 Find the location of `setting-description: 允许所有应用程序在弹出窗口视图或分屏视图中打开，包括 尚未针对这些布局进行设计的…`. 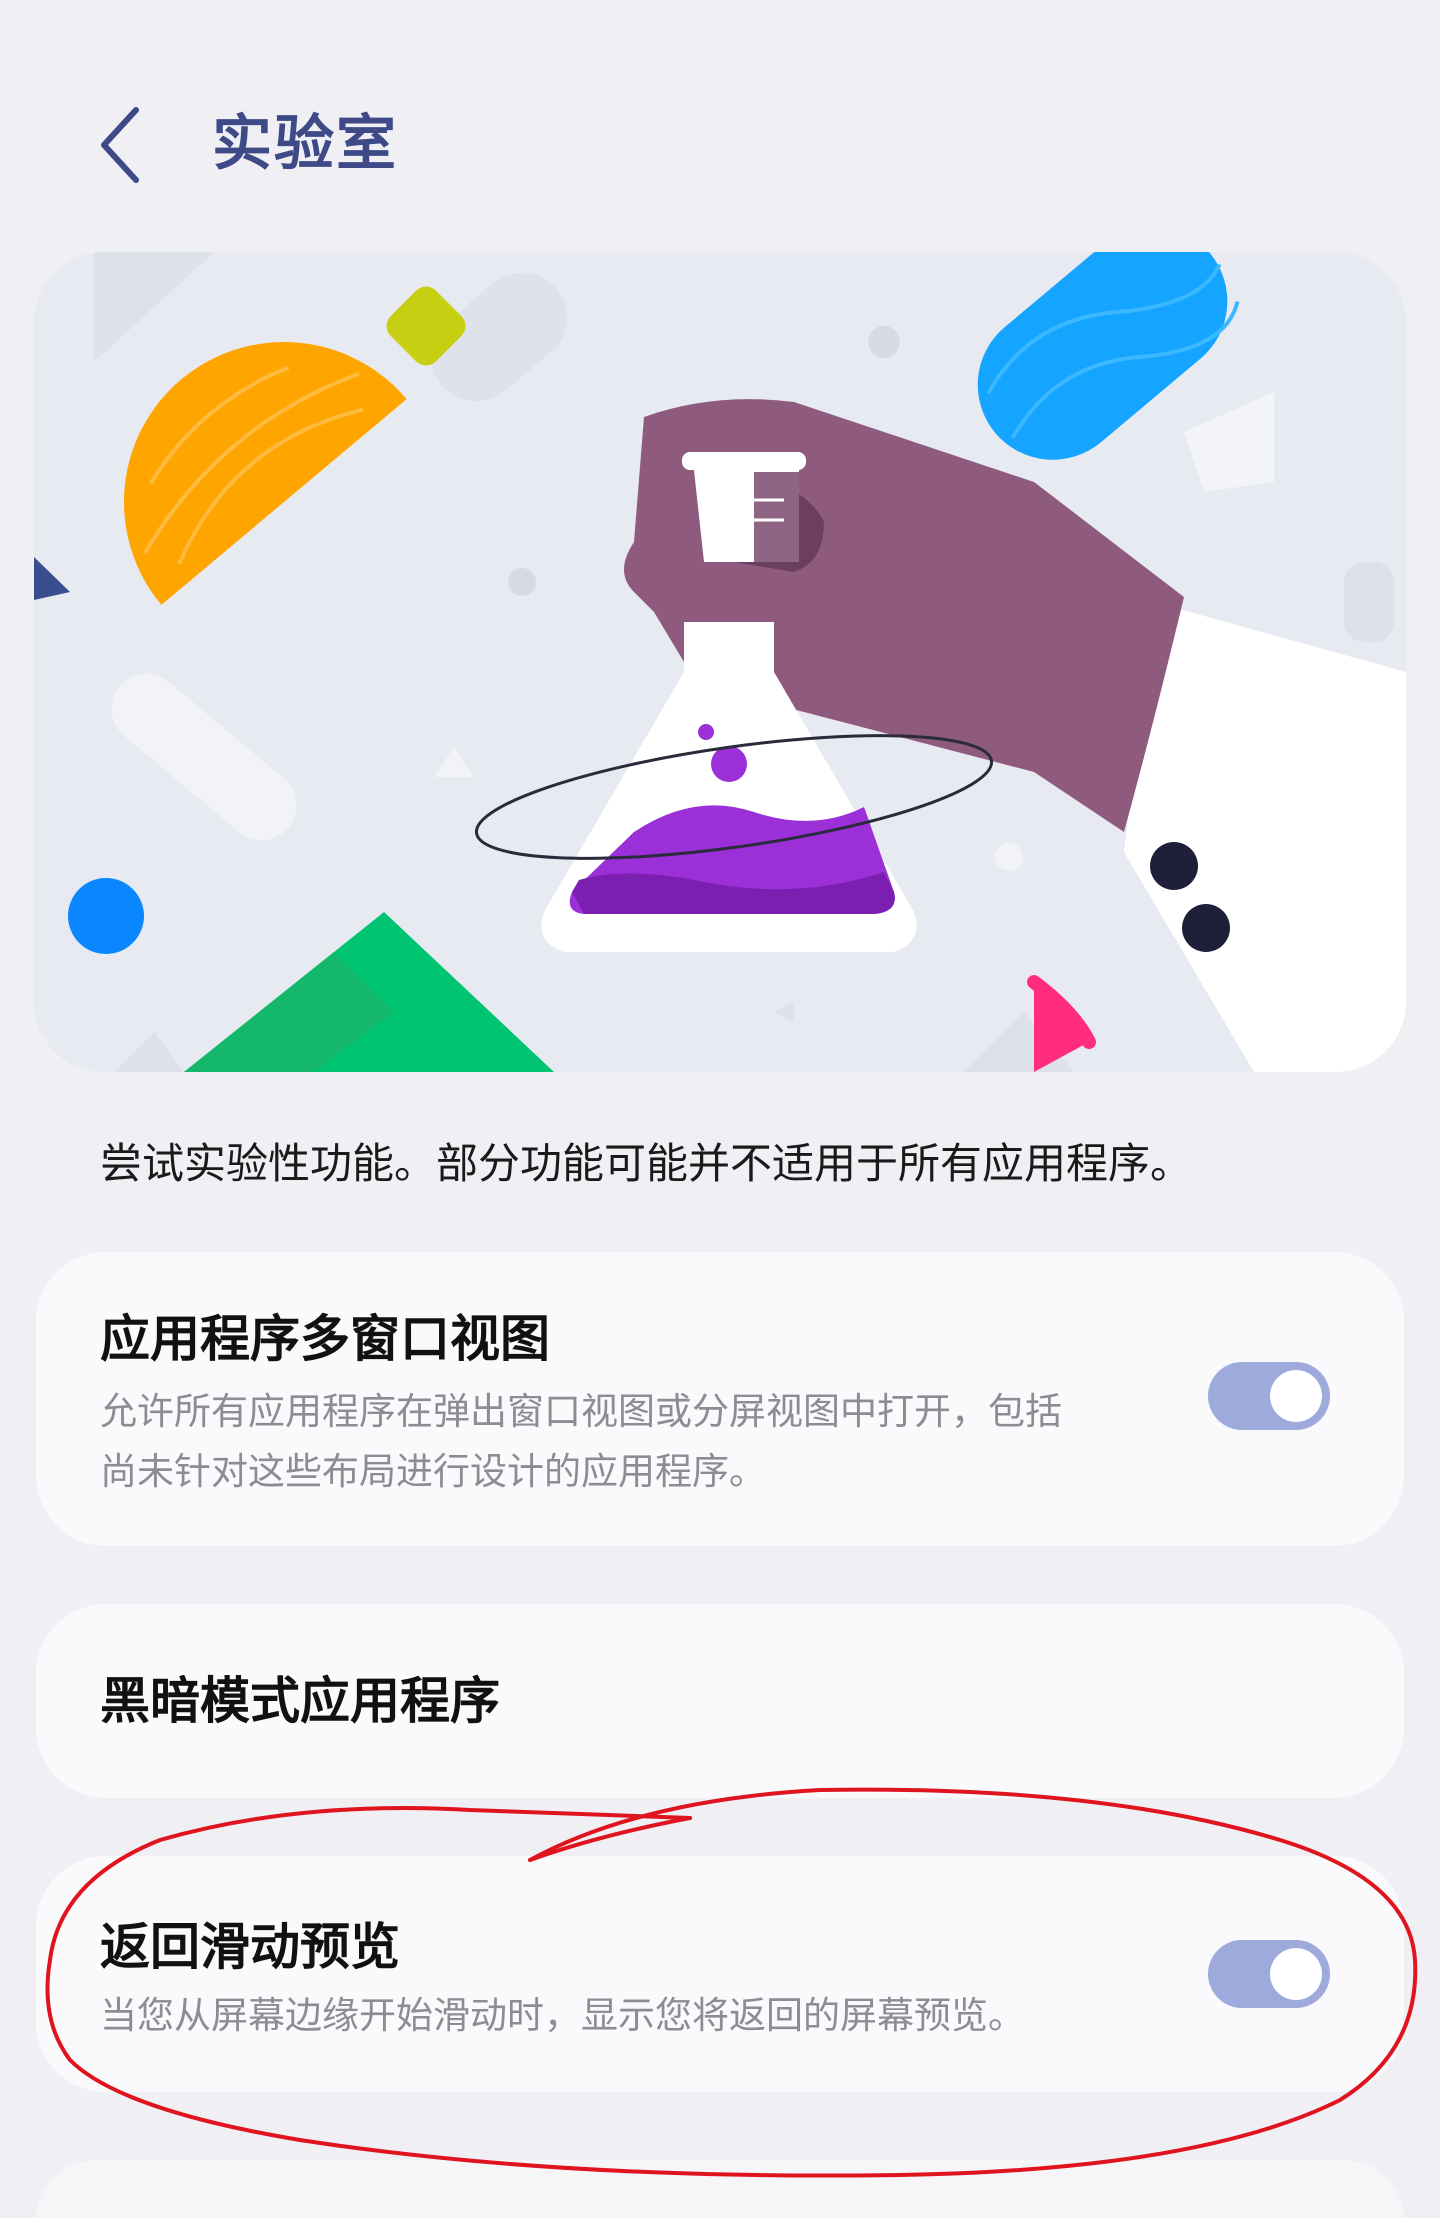

setting-description: 允许所有应用程序在弹出窗口视图或分屏视图中打开，包括 尚未针对这些布局进行设计的… is located at coordinates (630, 1442).